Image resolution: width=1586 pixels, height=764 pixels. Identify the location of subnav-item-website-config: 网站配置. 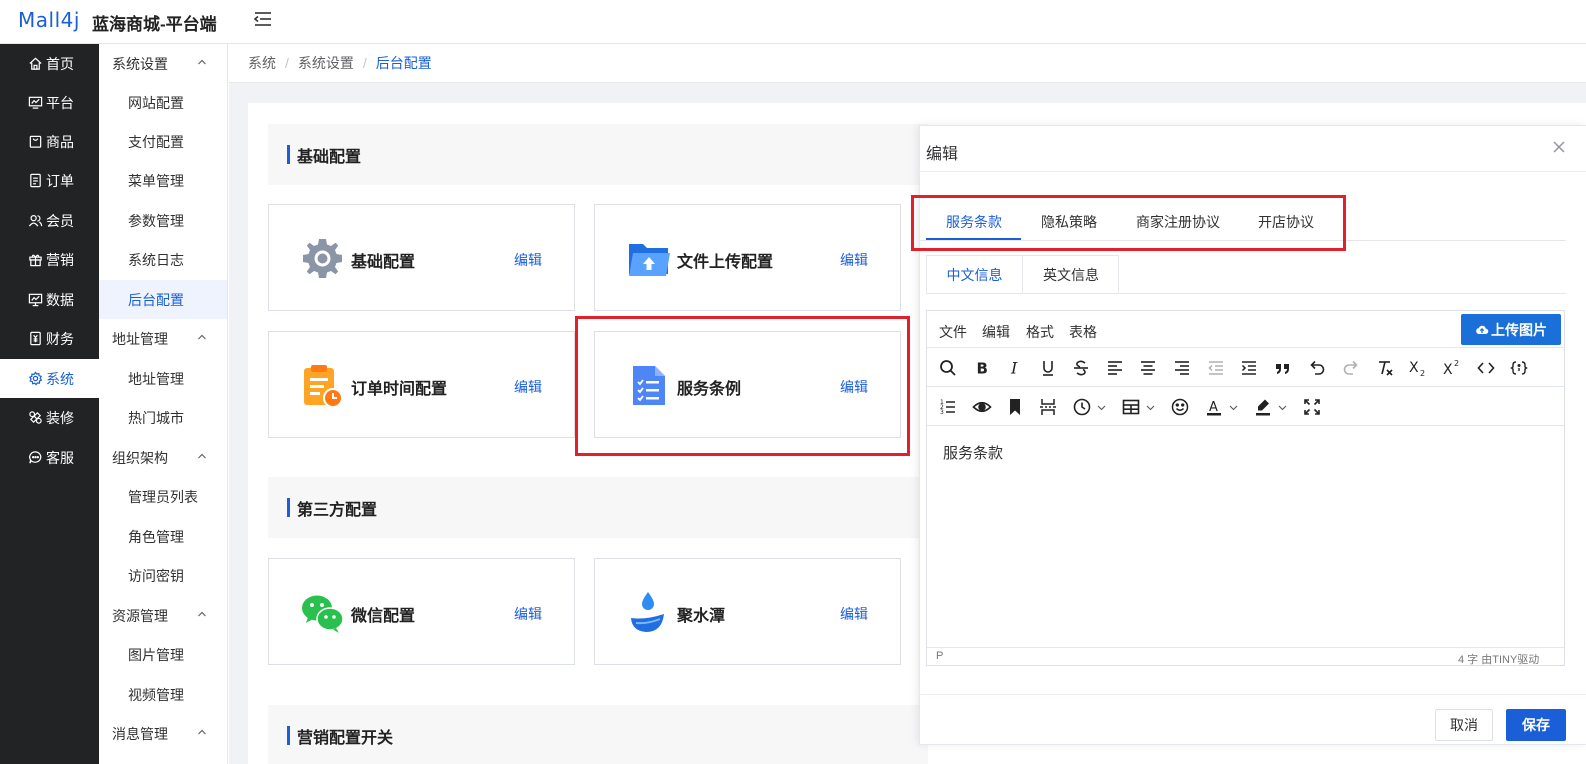
(163, 102).